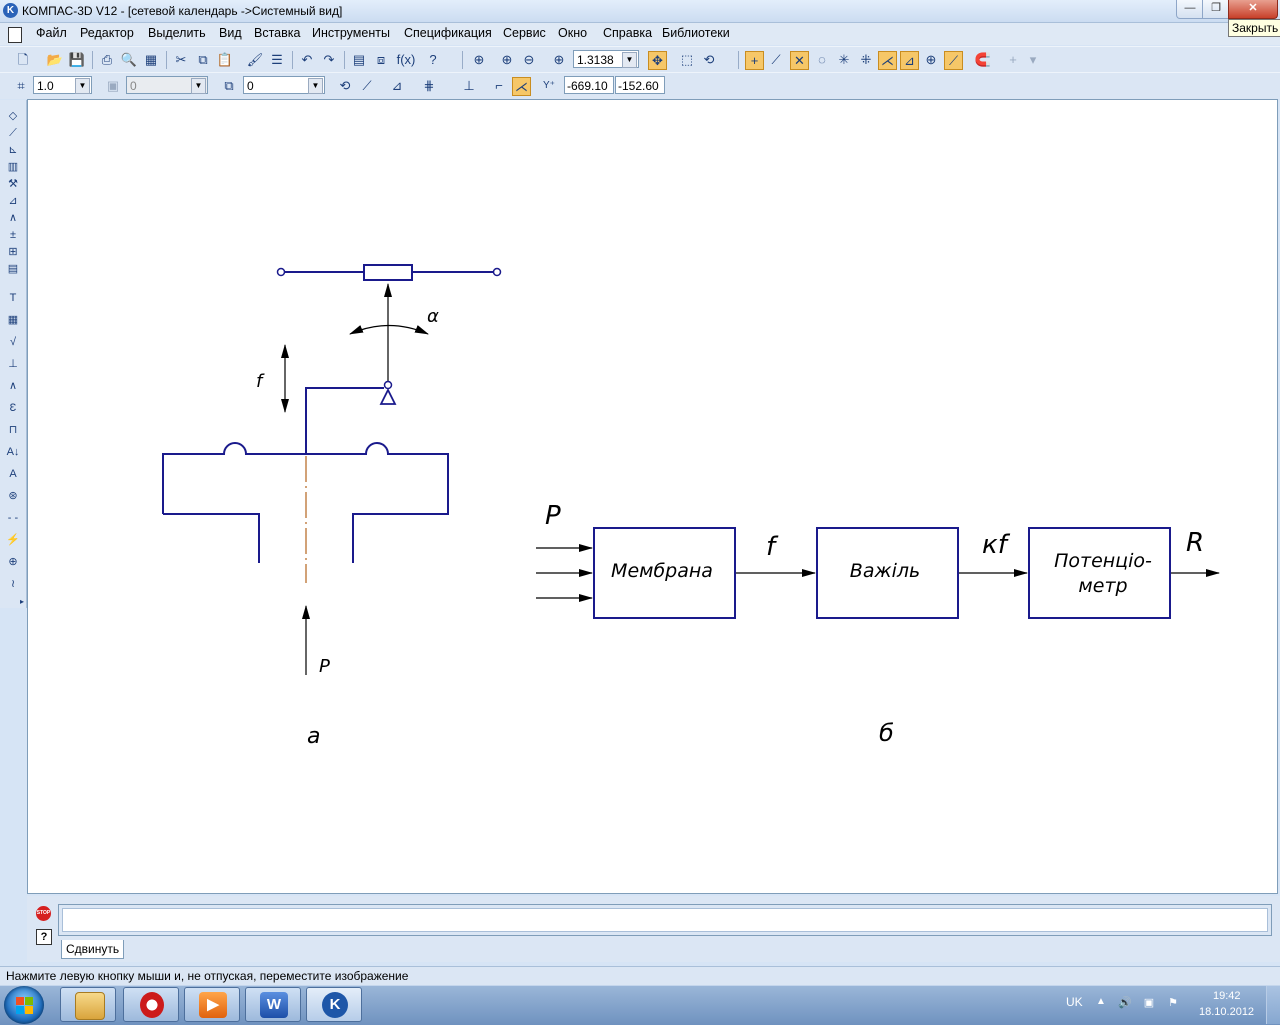 This screenshot has height=1025, width=1280. I want to click on snap-normal-icon: ✳, so click(844, 60).